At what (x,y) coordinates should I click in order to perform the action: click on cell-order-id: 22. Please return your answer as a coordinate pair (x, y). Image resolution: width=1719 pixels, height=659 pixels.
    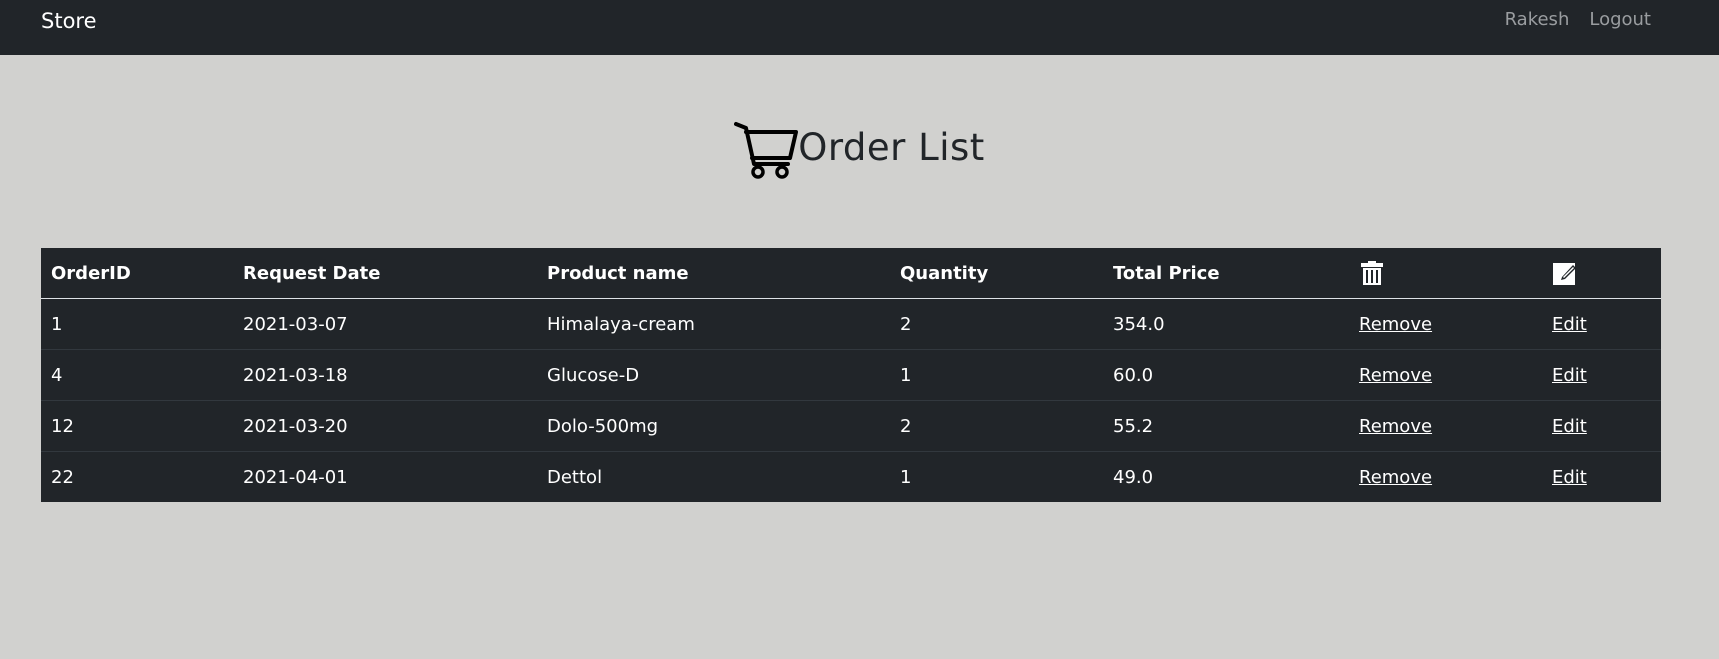
    Looking at the image, I should click on (137, 476).